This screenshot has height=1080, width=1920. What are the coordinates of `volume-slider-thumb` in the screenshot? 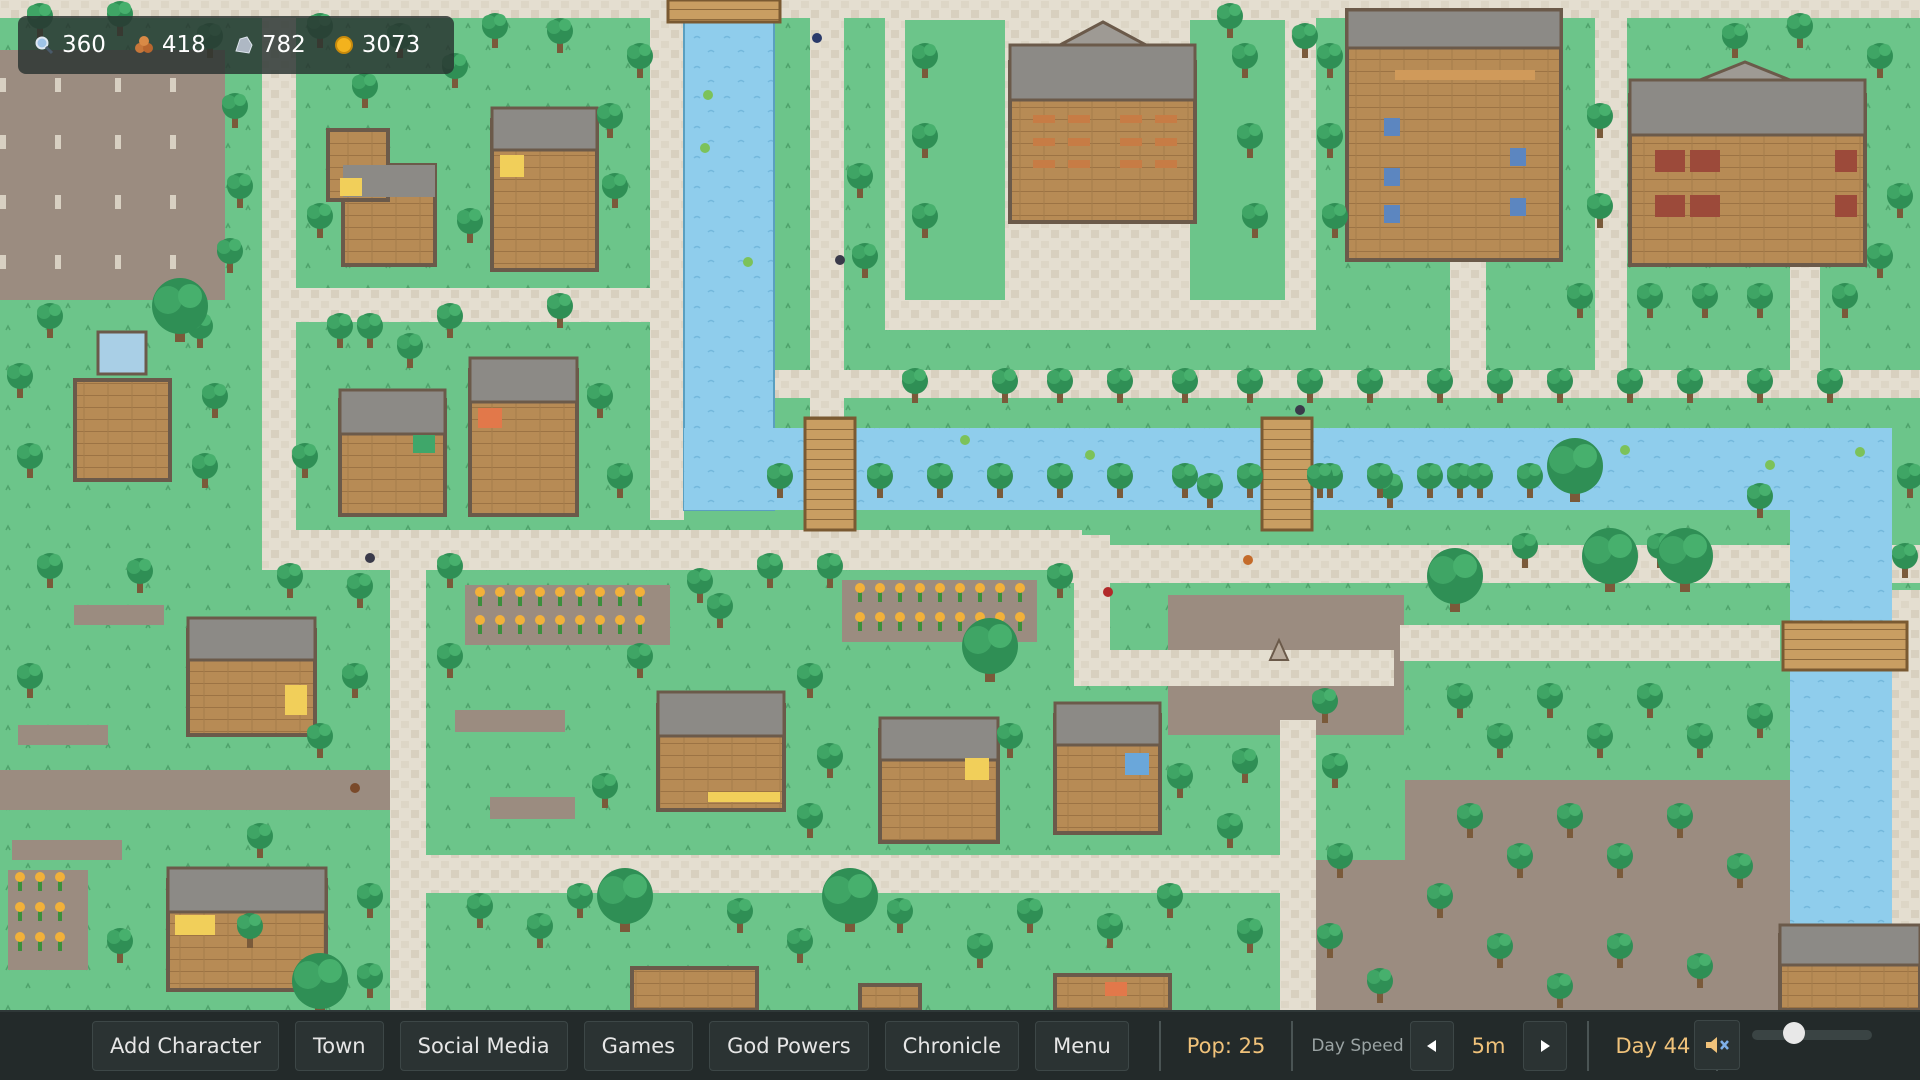 It's located at (1794, 1033).